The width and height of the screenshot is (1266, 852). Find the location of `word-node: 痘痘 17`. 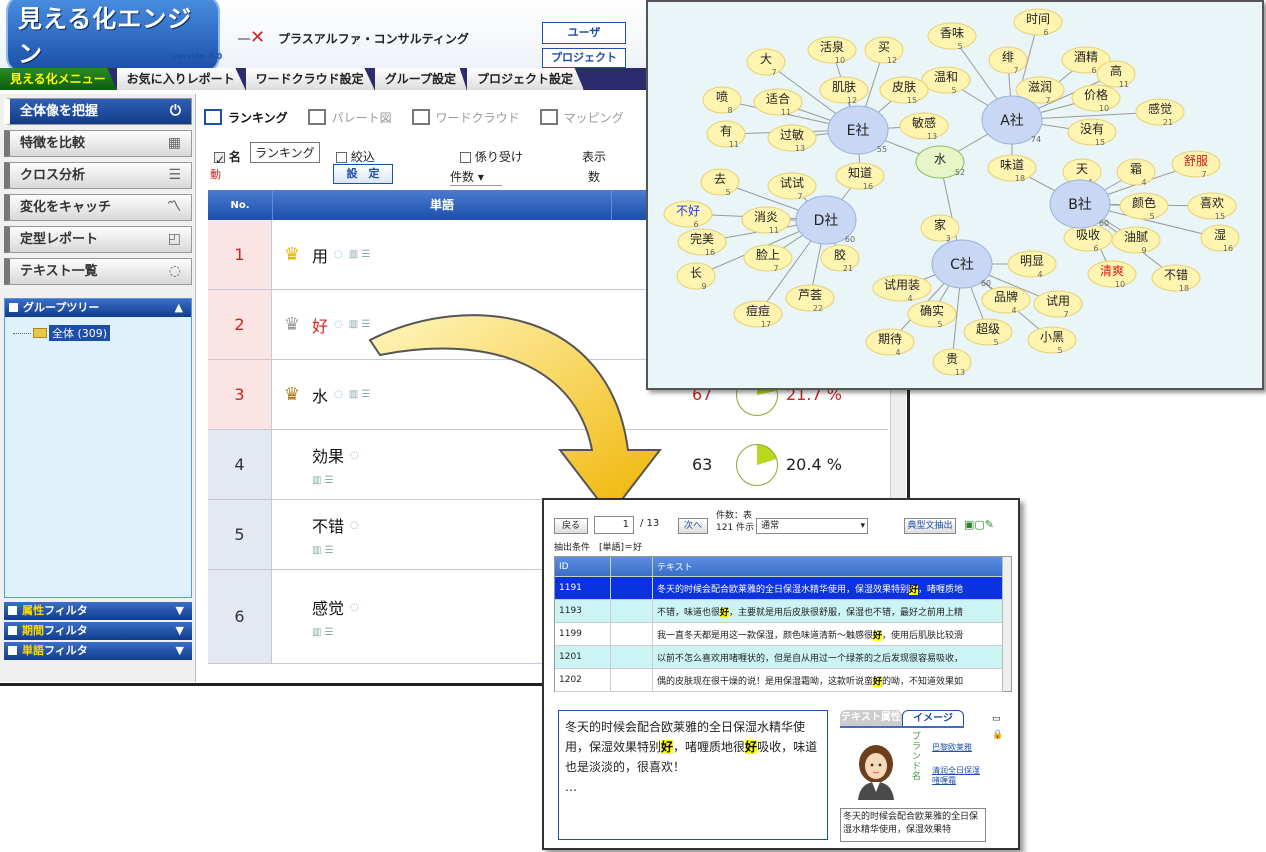

word-node: 痘痘 17 is located at coordinates (758, 314).